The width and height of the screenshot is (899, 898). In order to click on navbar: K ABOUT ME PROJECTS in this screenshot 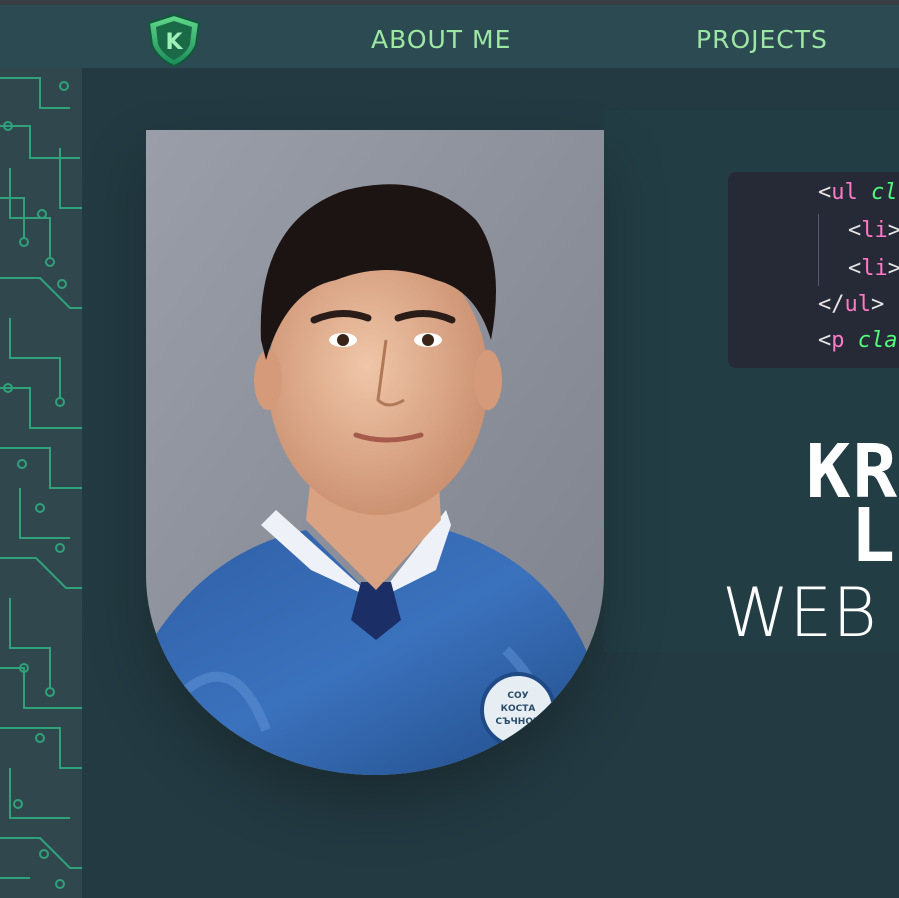, I will do `click(449, 36)`.